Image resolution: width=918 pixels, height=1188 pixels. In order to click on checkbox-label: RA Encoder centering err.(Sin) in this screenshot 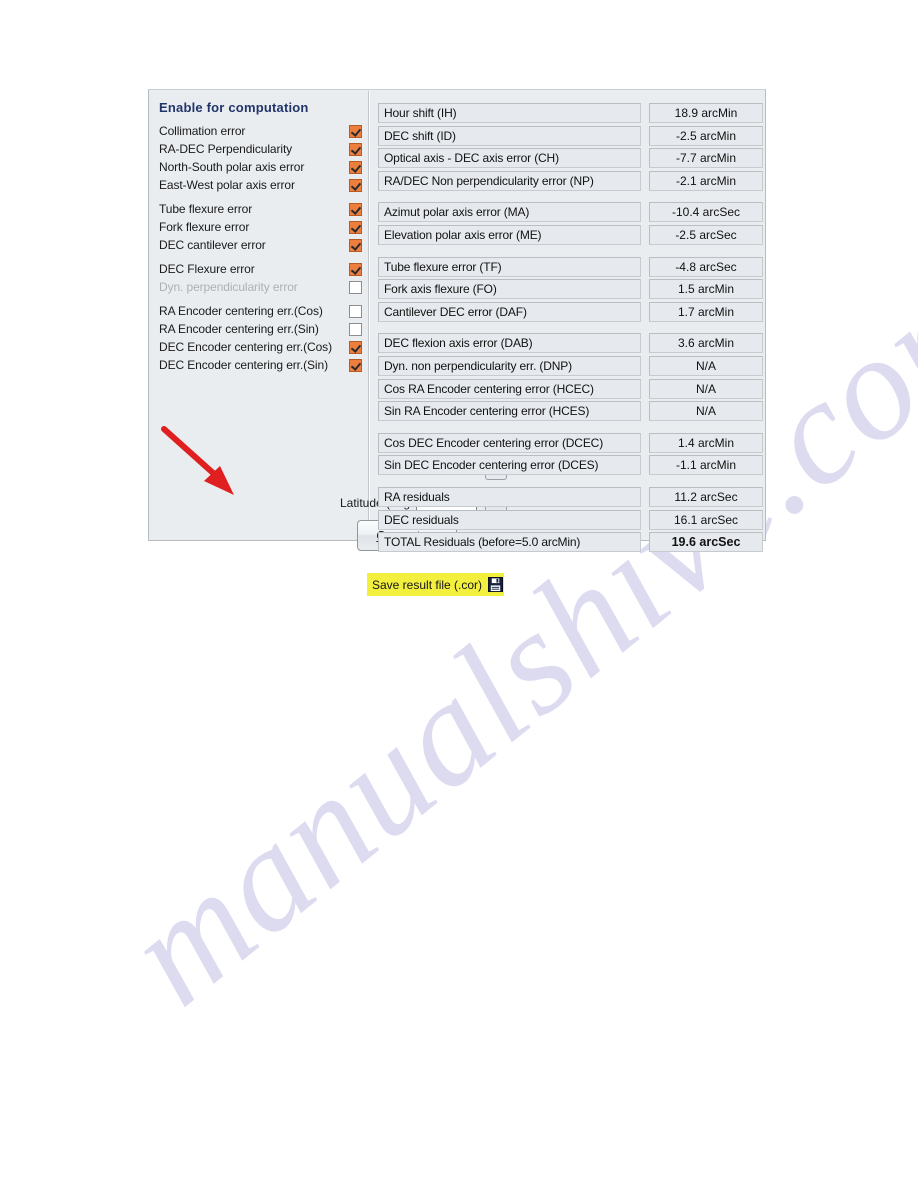, I will do `click(239, 329)`.